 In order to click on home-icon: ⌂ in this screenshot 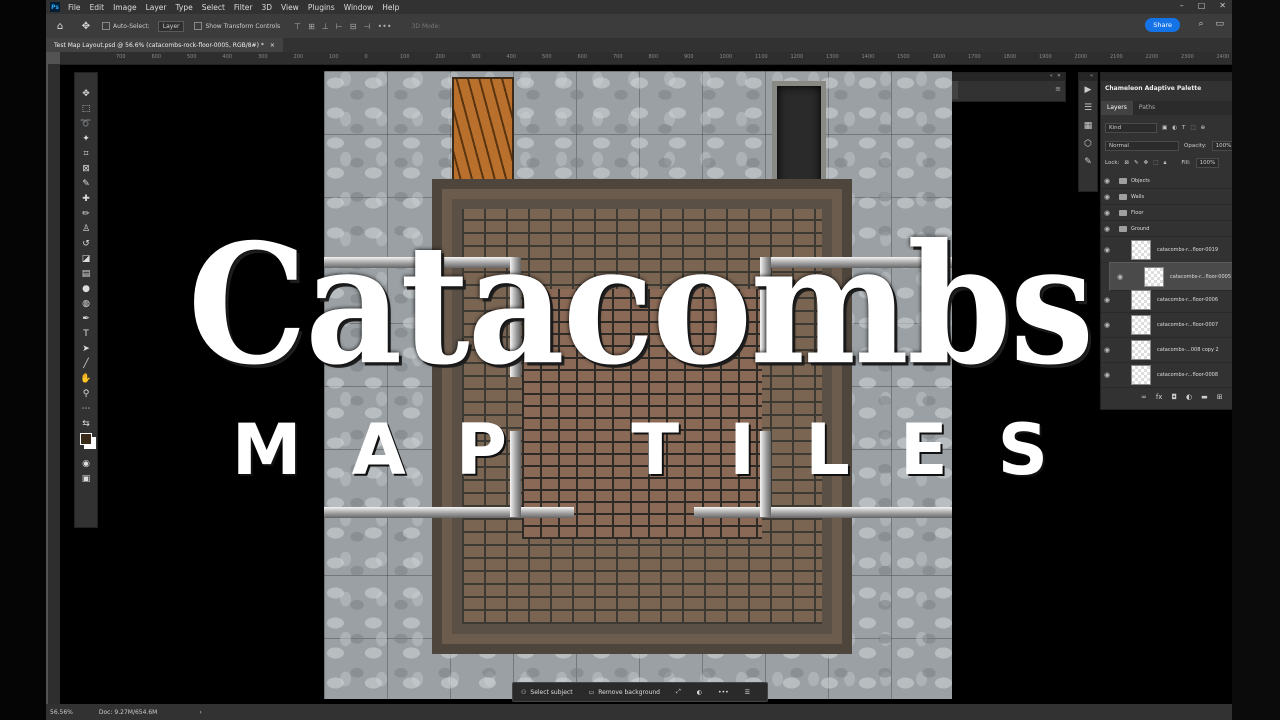, I will do `click(60, 26)`.